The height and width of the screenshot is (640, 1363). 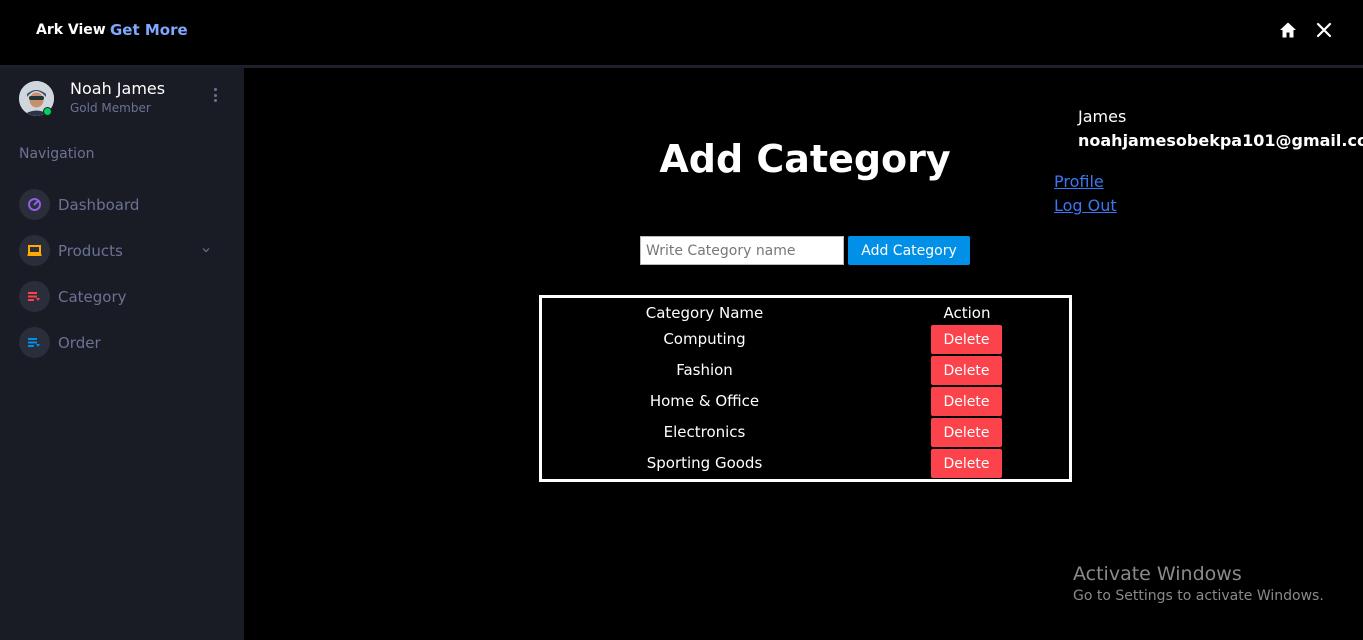 I want to click on category-name-cell: Fashion, so click(x=704, y=370).